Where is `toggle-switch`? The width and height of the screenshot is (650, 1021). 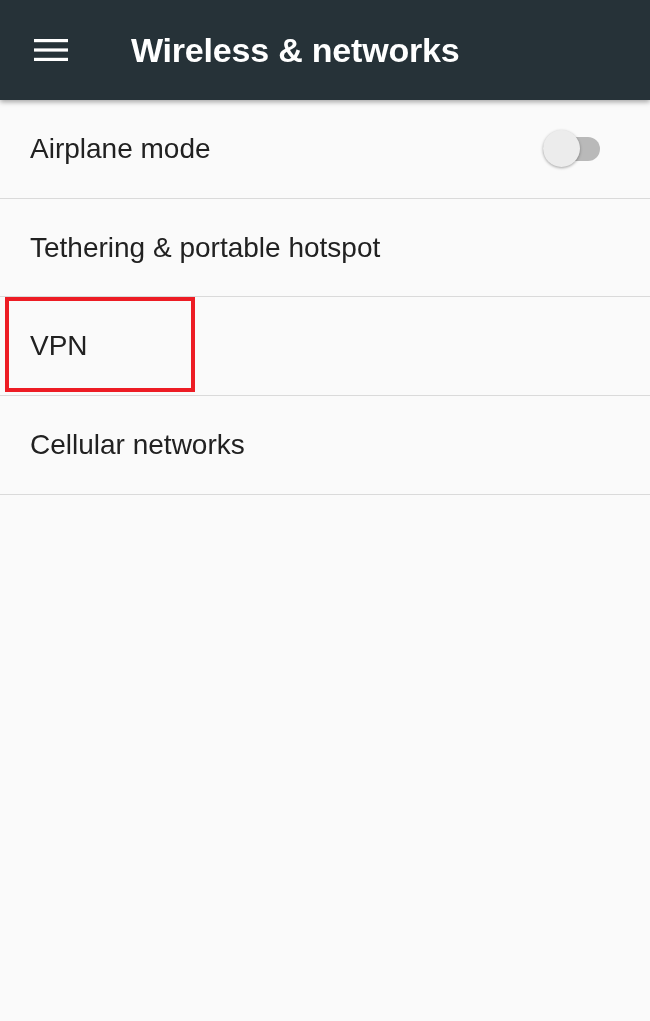 toggle-switch is located at coordinates (571, 149).